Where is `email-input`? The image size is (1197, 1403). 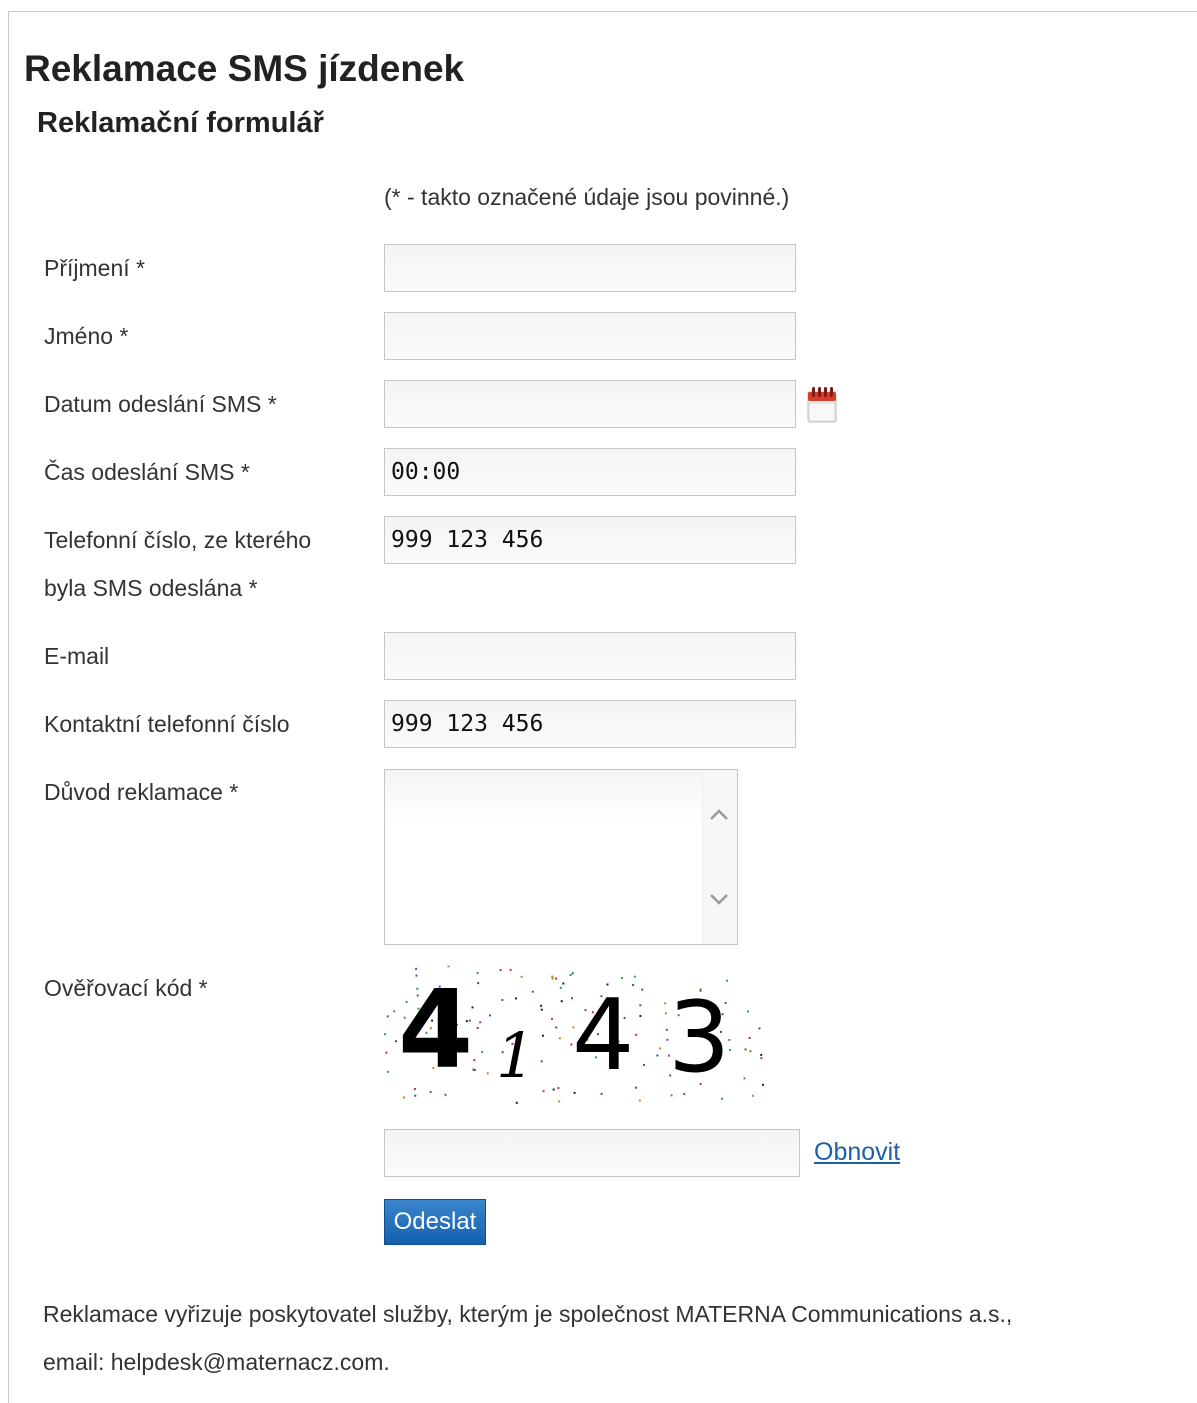
email-input is located at coordinates (590, 656).